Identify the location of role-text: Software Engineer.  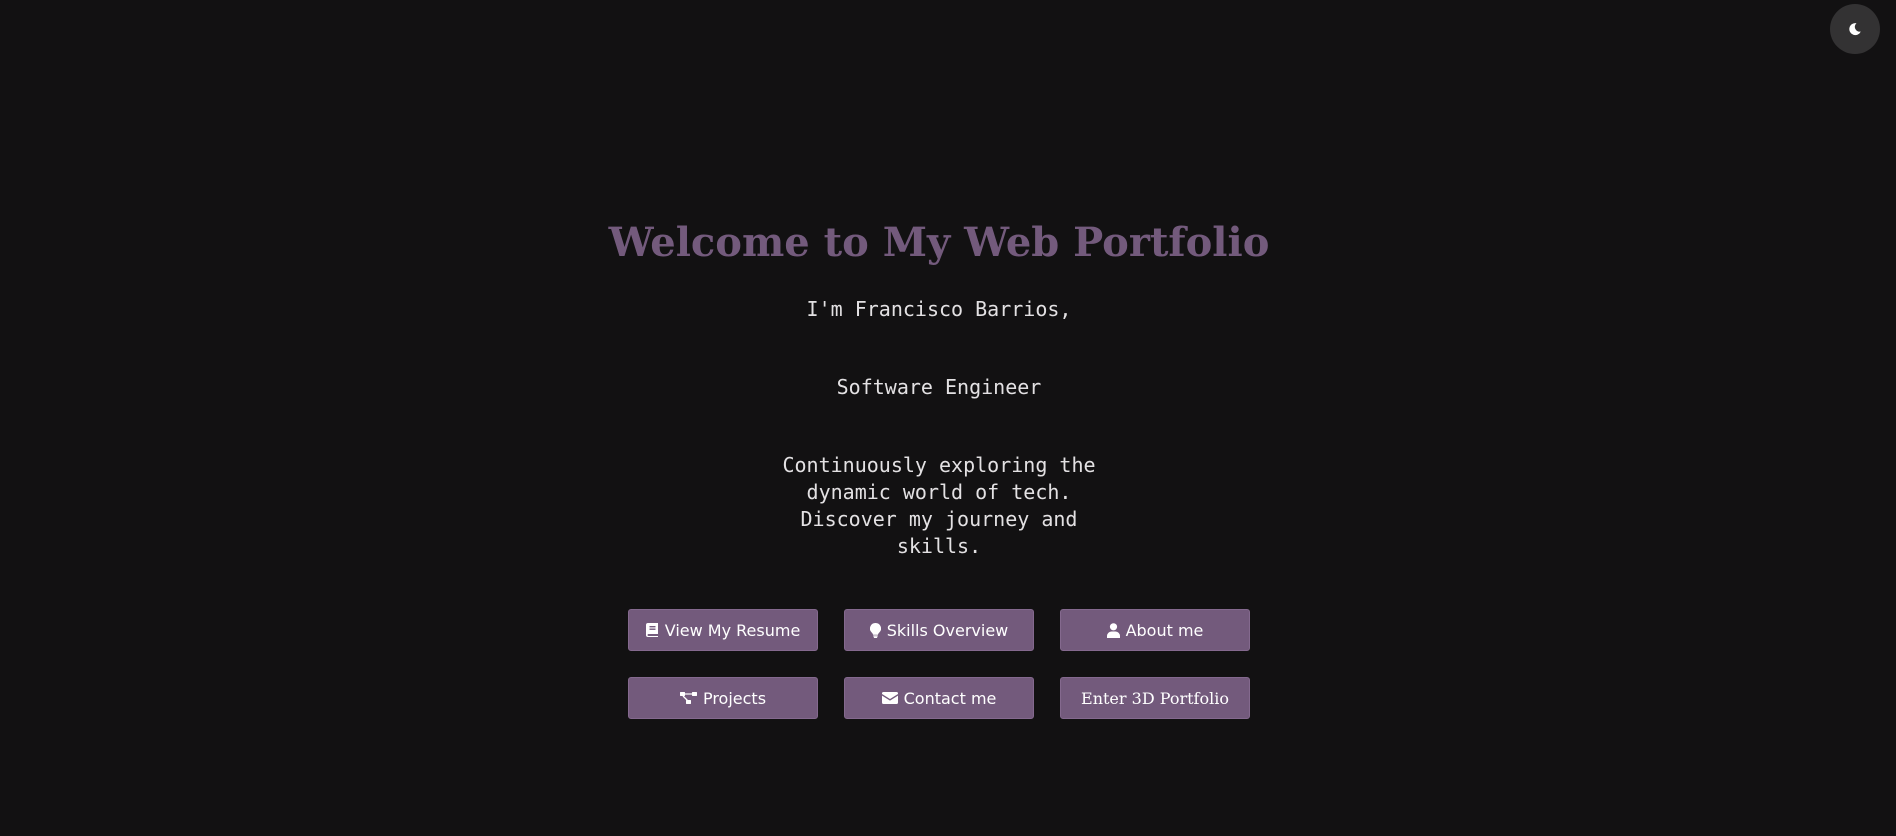
(939, 387).